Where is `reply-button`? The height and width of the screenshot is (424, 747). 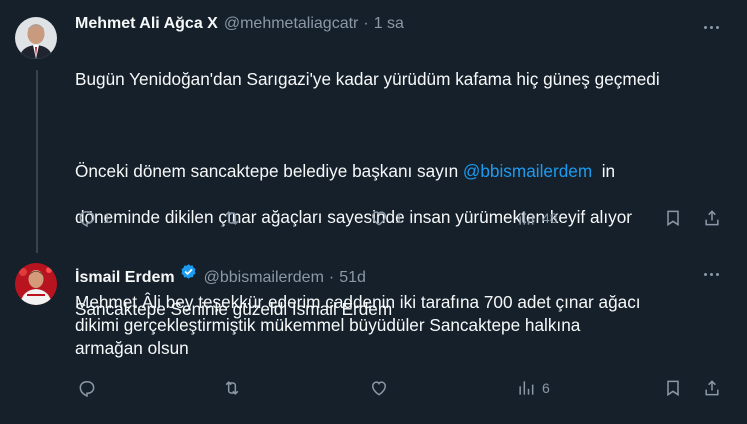
reply-button is located at coordinates (90, 388).